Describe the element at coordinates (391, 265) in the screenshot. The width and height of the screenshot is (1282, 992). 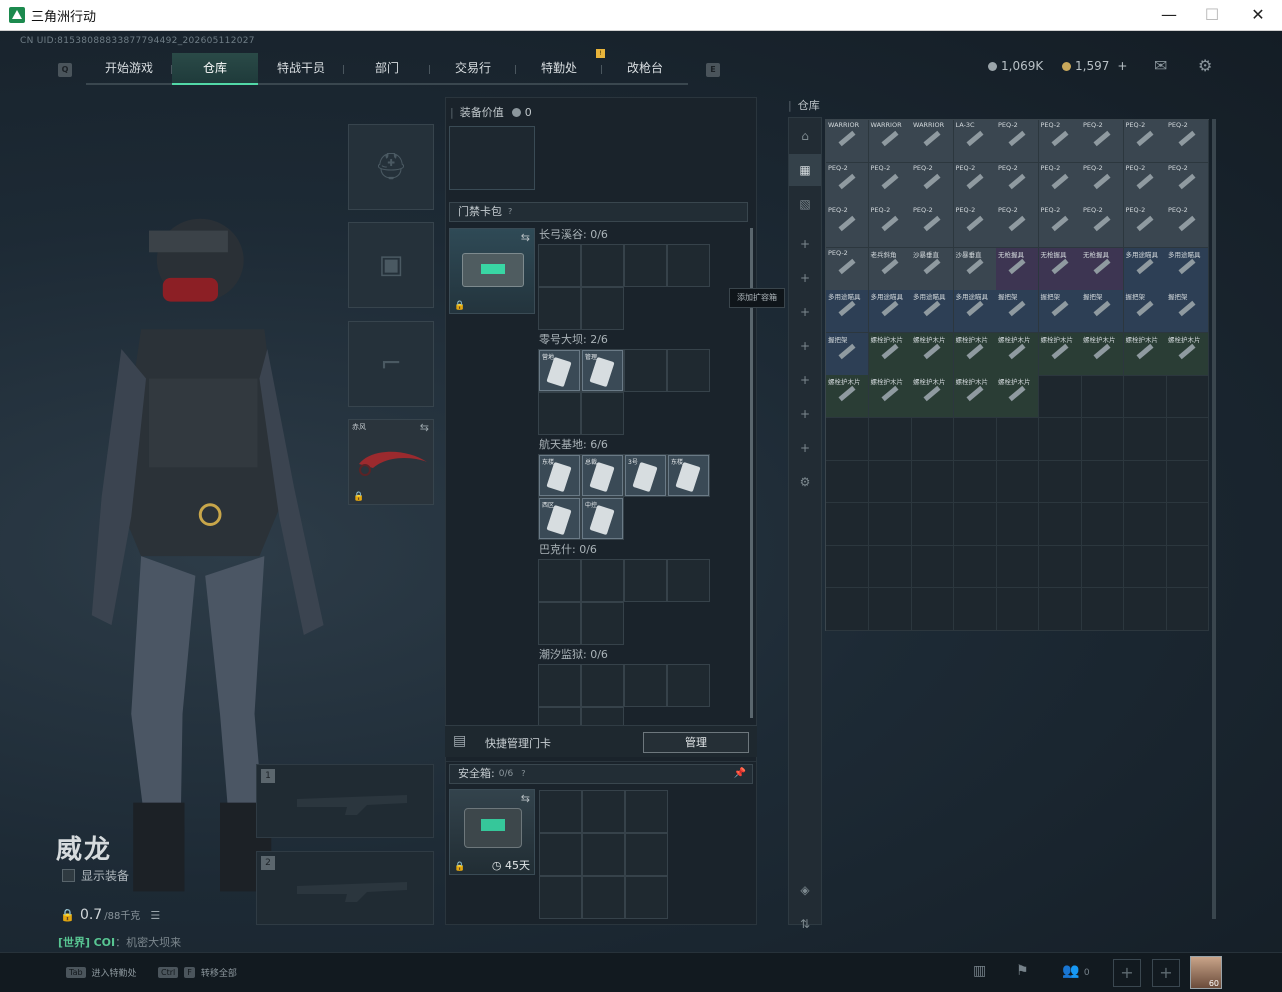
I see `armor-slot: ▣` at that location.